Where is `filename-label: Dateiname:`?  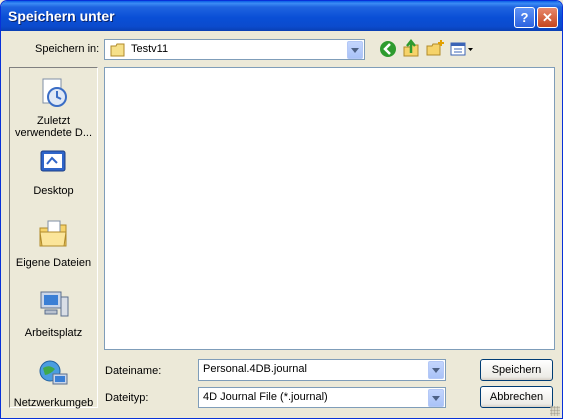
filename-label: Dateiname: is located at coordinates (133, 371).